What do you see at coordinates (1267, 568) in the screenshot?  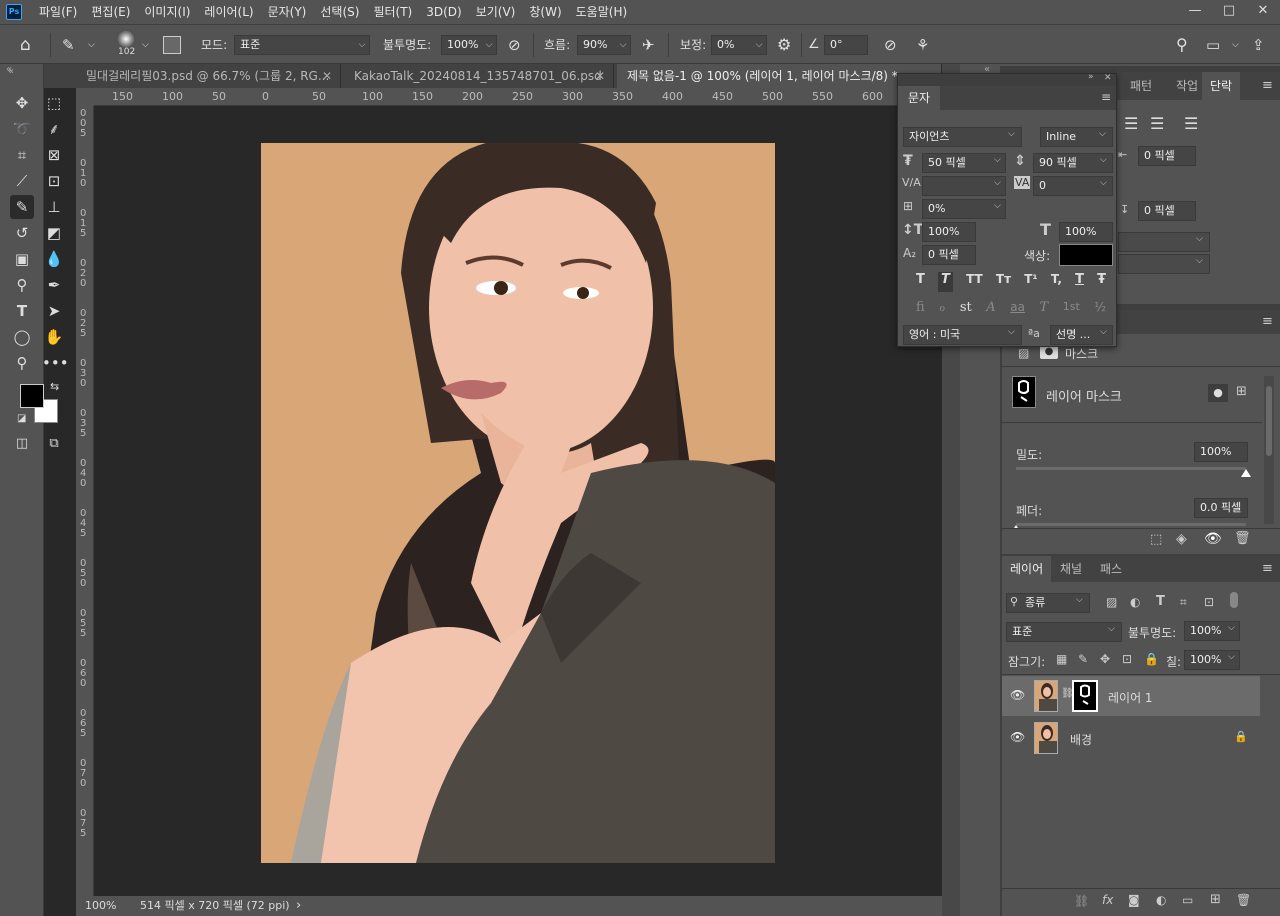 I see `panel-menu-icon: ≡` at bounding box center [1267, 568].